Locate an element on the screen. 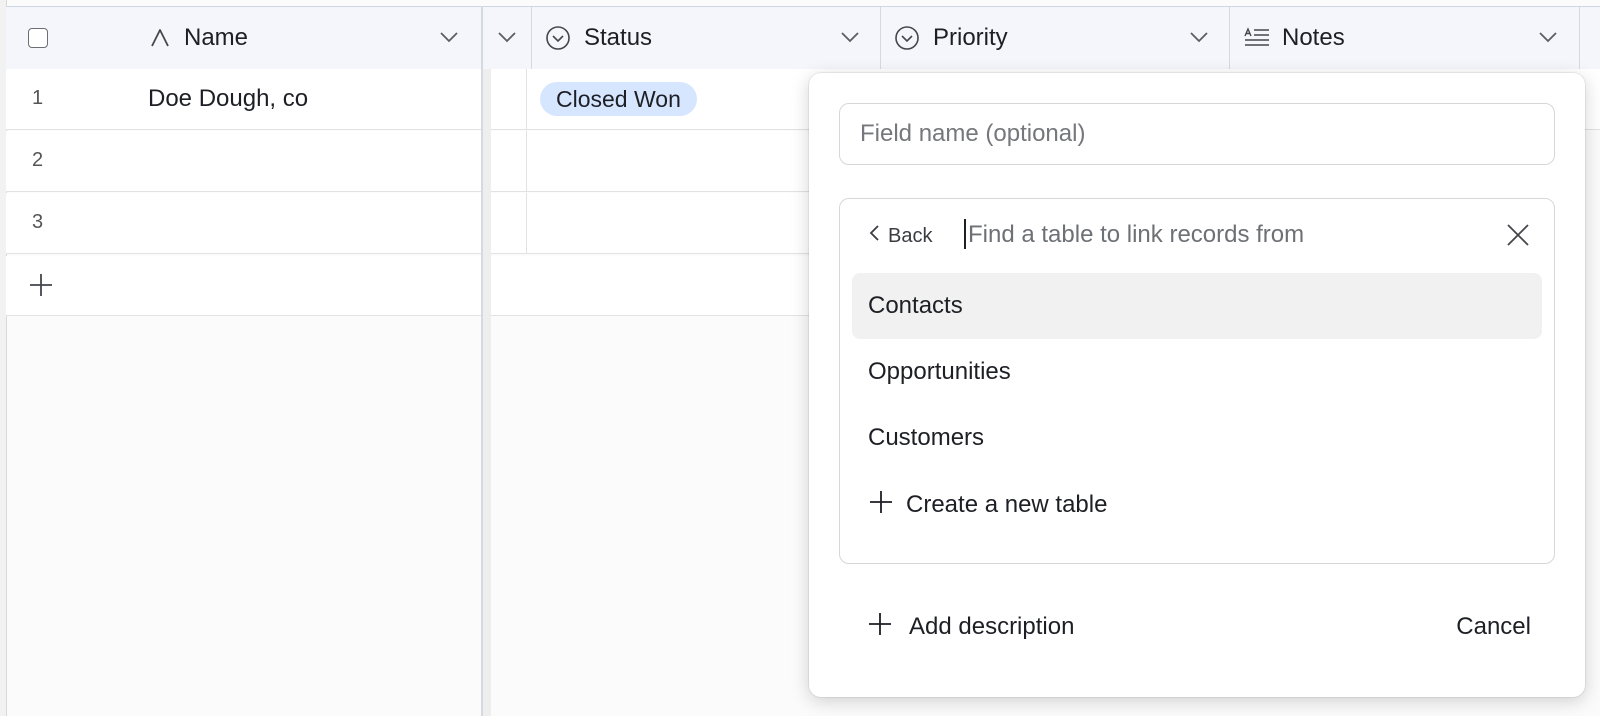 Image resolution: width=1600 pixels, height=716 pixels. row-number: 2 is located at coordinates (38, 160).